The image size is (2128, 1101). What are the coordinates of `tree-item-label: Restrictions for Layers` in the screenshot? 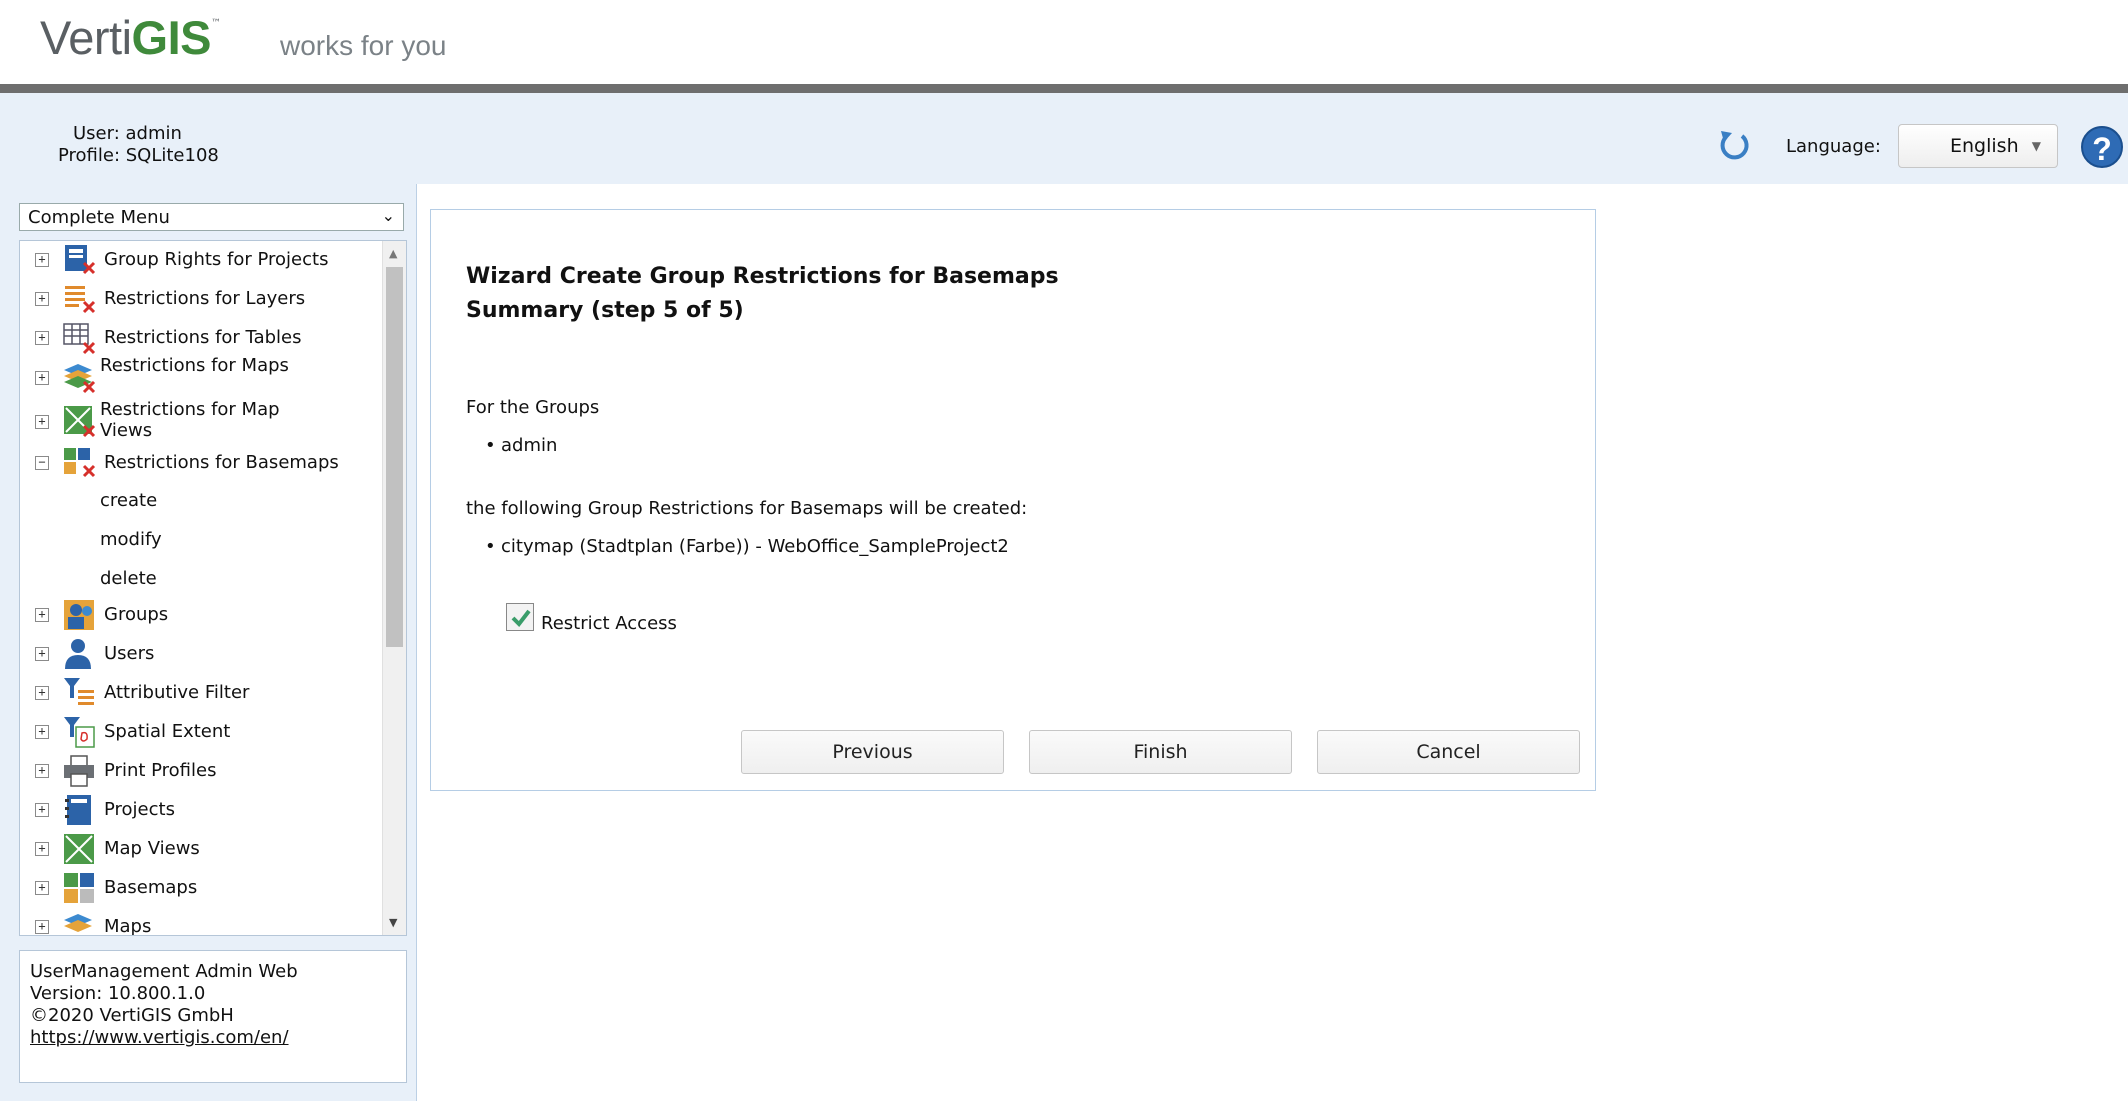 It's located at (205, 298).